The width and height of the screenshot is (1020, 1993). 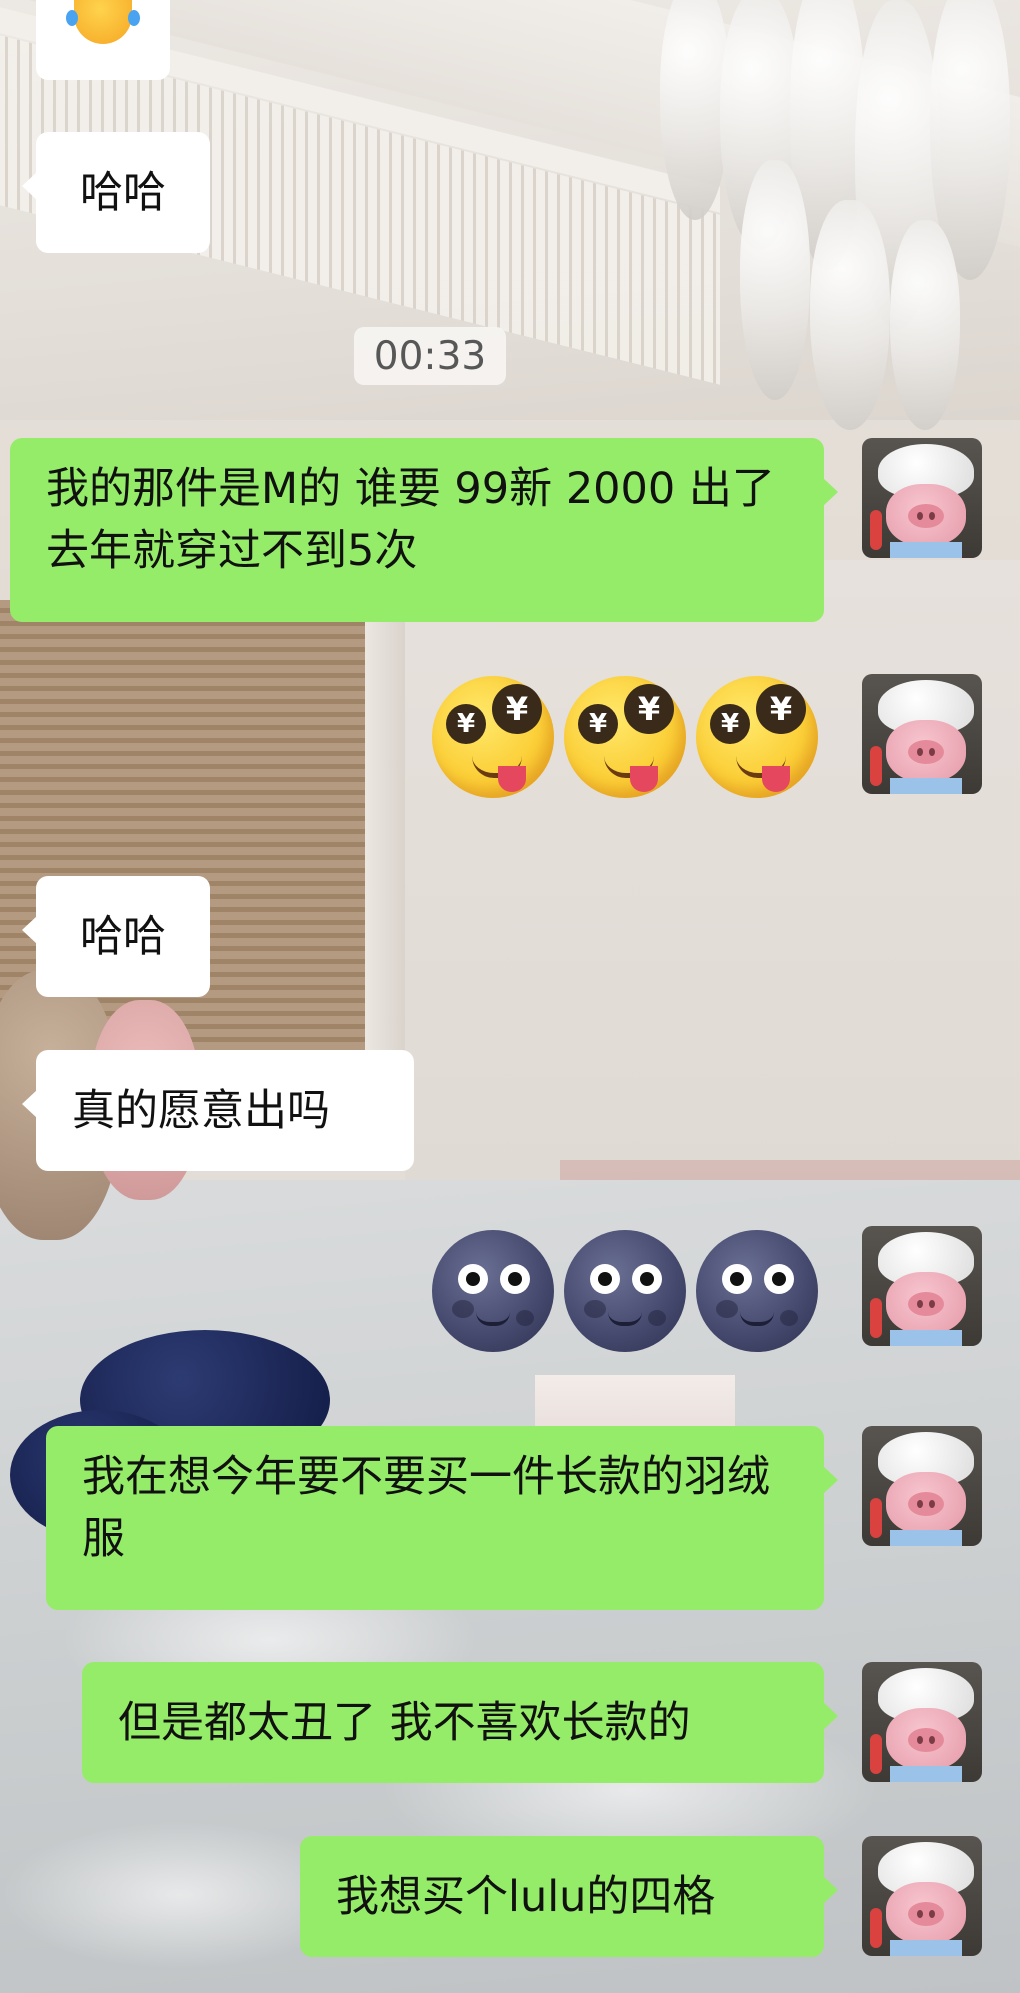 What do you see at coordinates (526, 1896) in the screenshot?
I see `message-text: 我想买个lulu的四格` at bounding box center [526, 1896].